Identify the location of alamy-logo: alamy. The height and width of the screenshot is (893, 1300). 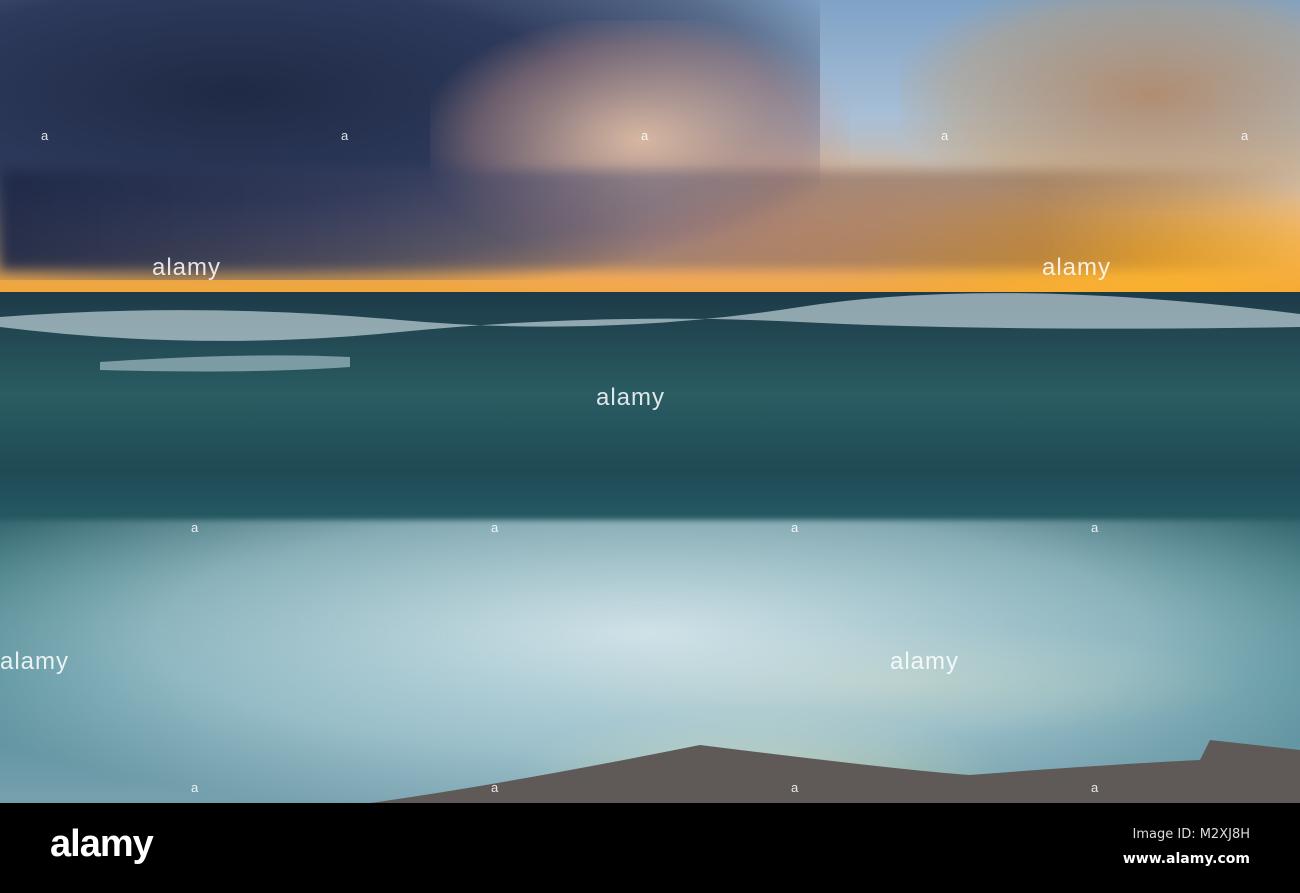
(102, 844).